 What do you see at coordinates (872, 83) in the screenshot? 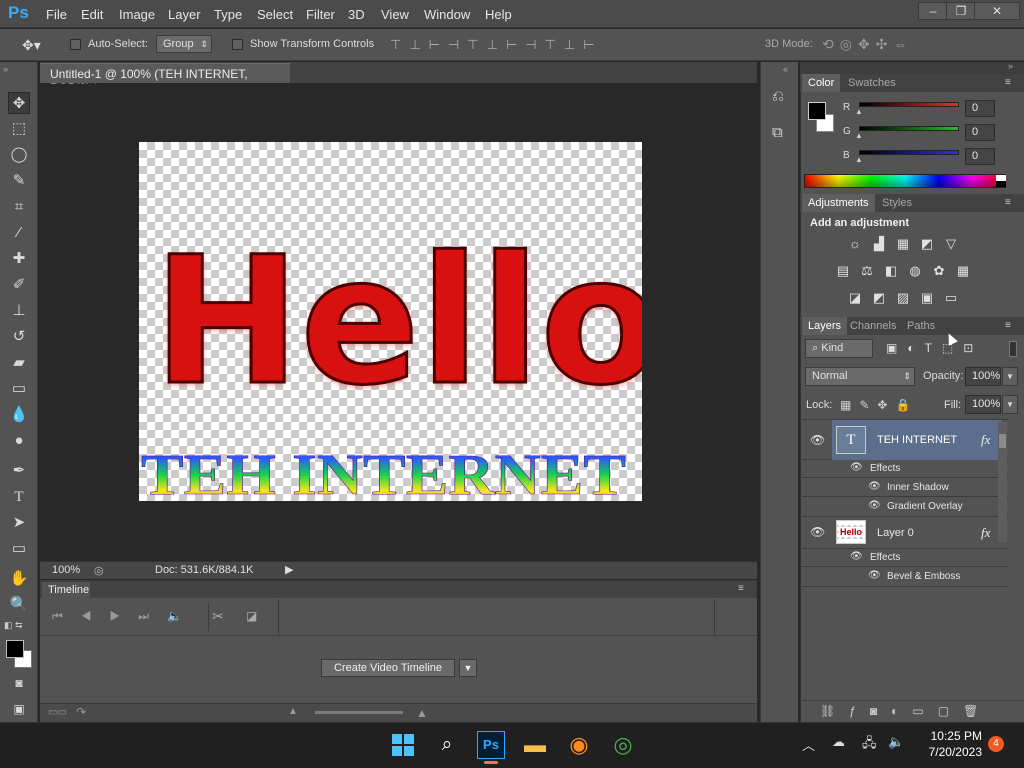
I see `tab-swatches: Swatches` at bounding box center [872, 83].